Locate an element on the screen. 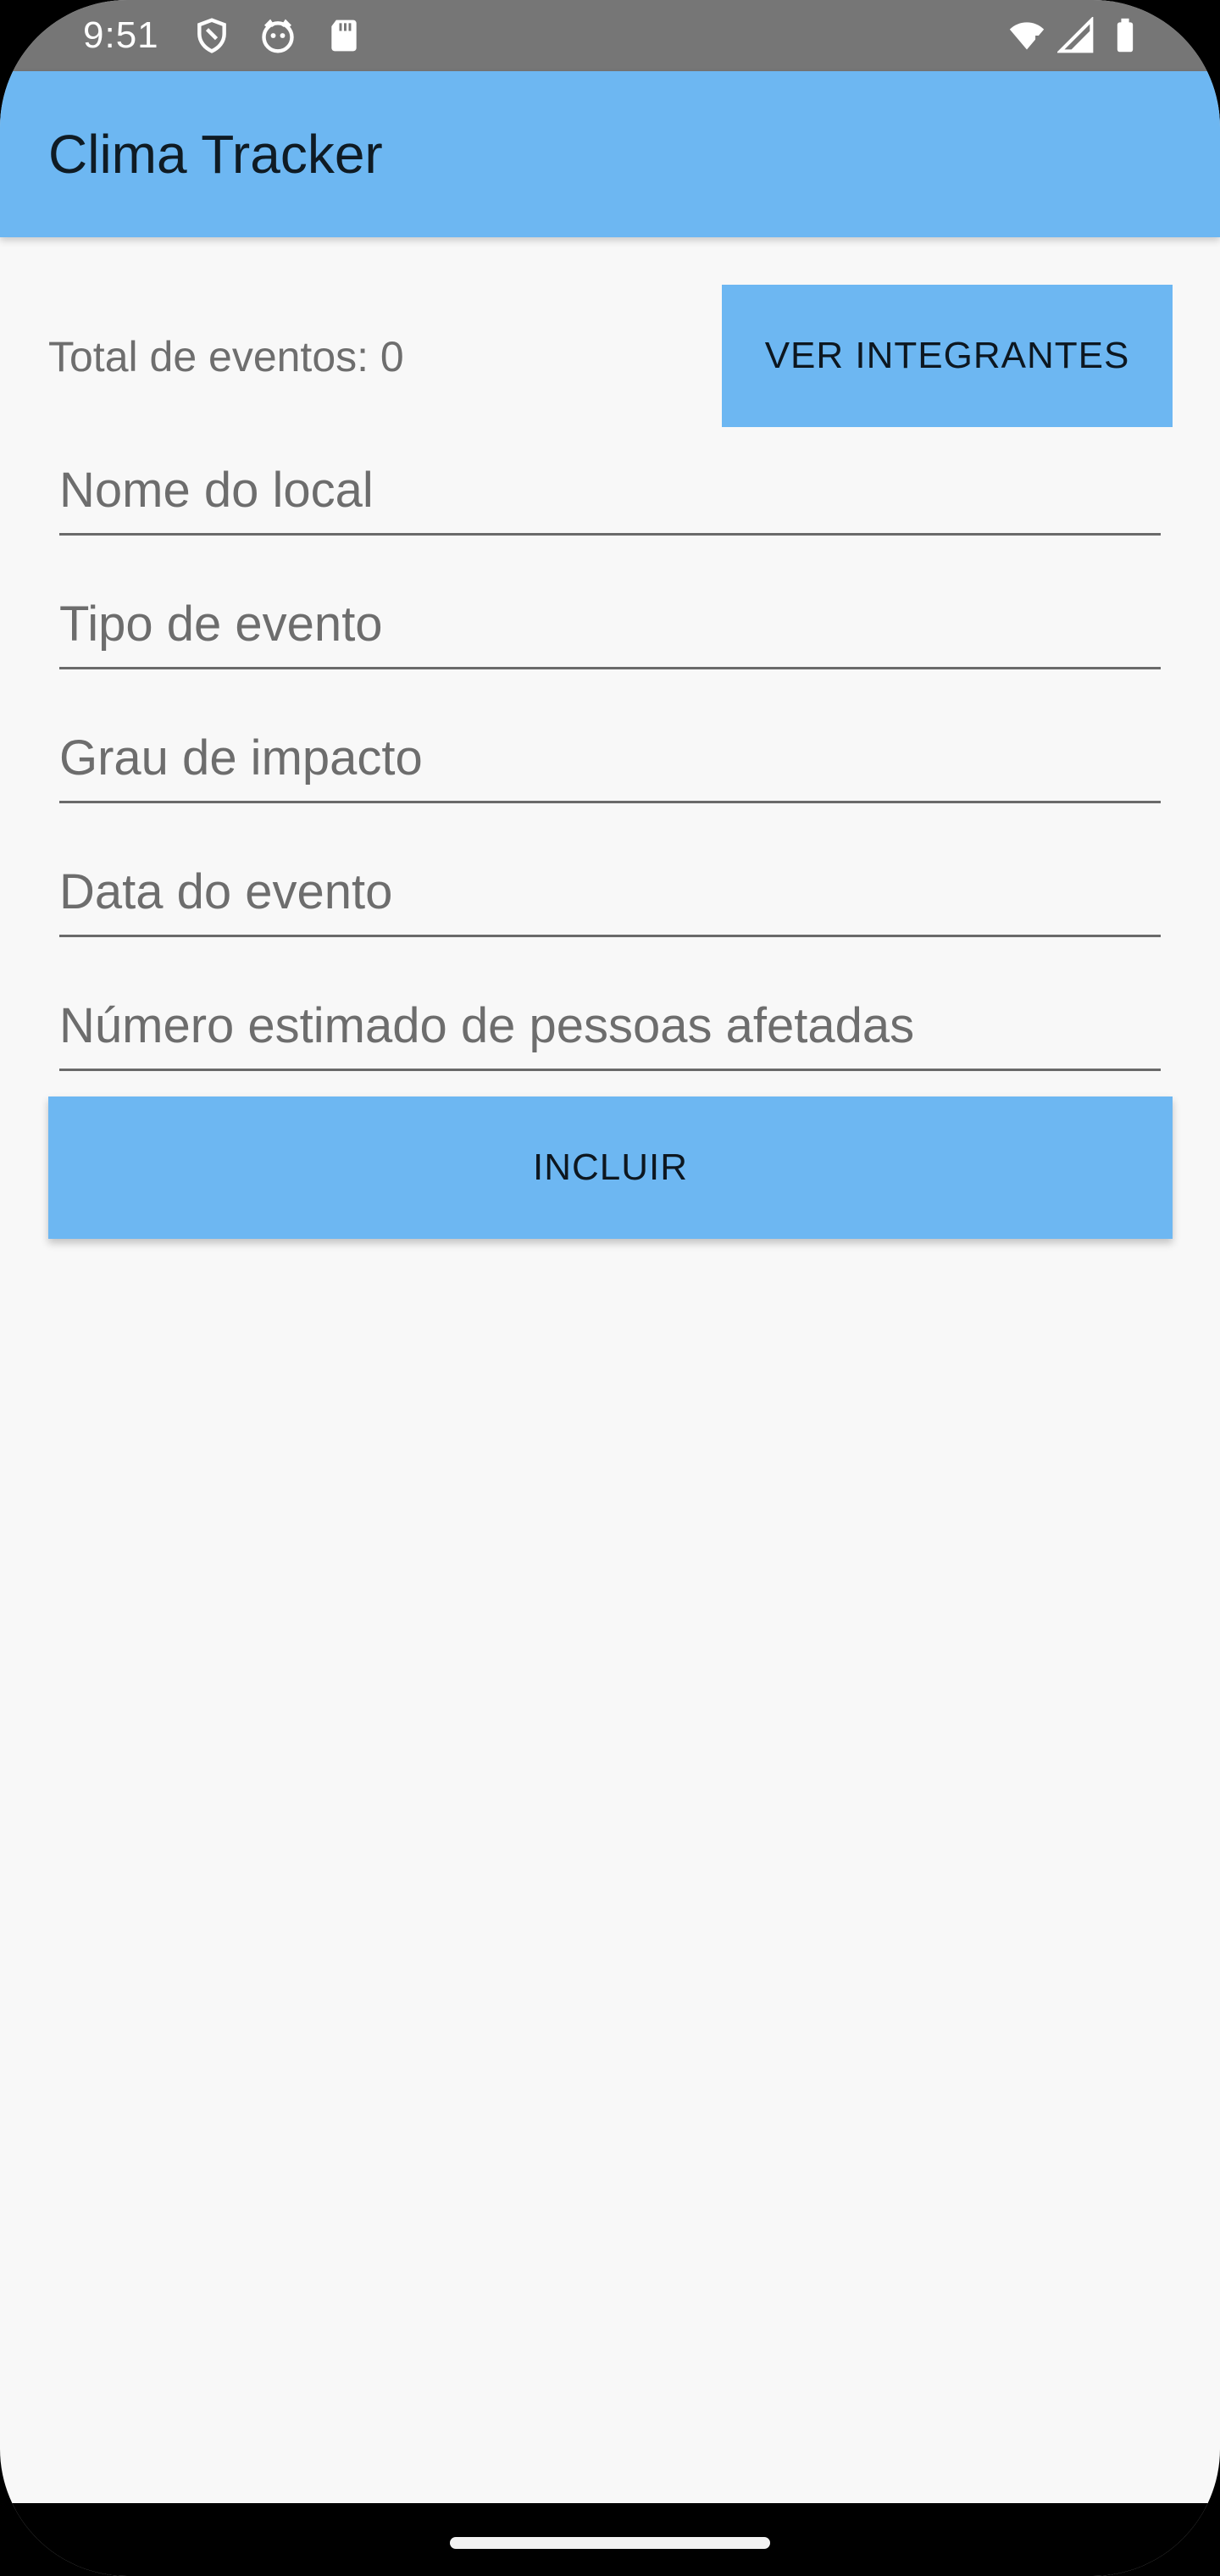  location-name-field: Nome do local is located at coordinates (610, 494).